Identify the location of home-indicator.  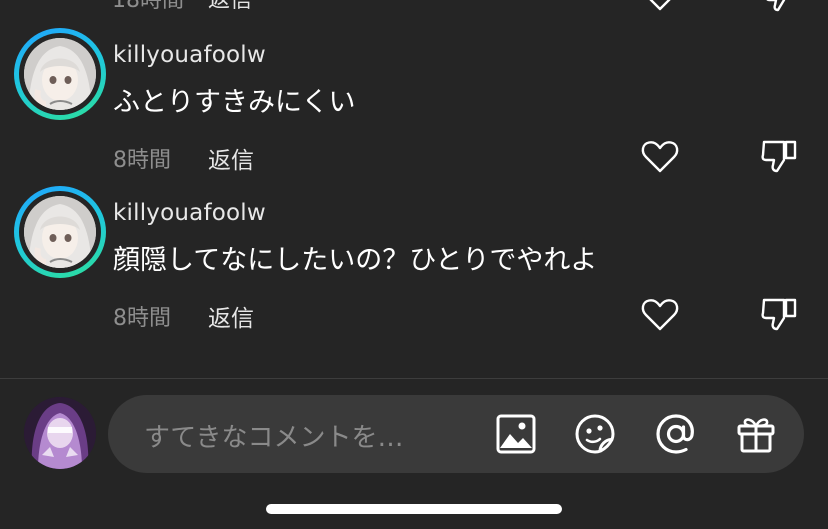
(414, 509).